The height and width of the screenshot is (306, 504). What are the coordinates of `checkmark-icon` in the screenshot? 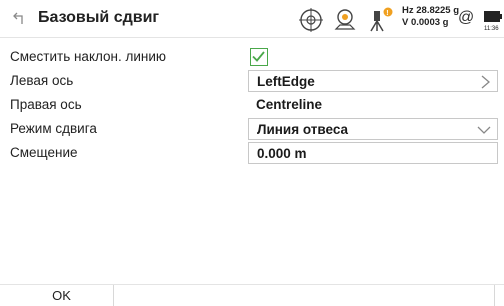 It's located at (258, 56).